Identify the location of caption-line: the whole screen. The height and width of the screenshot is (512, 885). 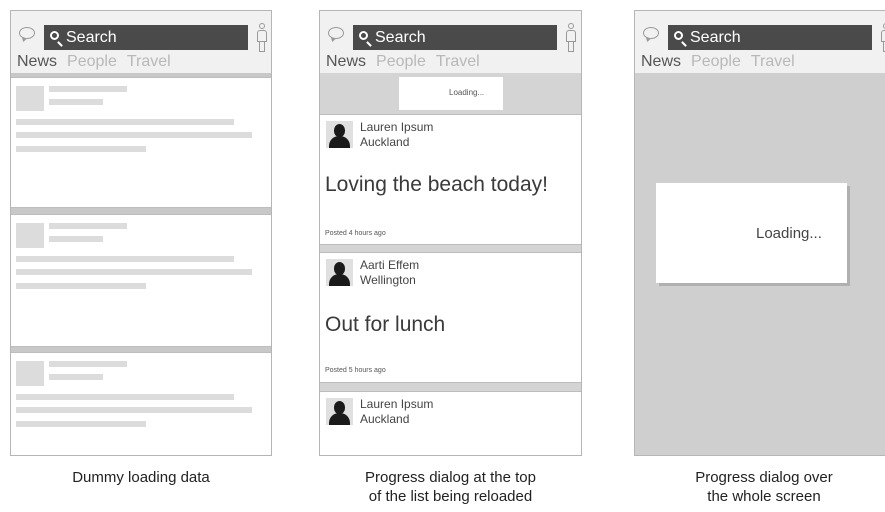
(764, 496).